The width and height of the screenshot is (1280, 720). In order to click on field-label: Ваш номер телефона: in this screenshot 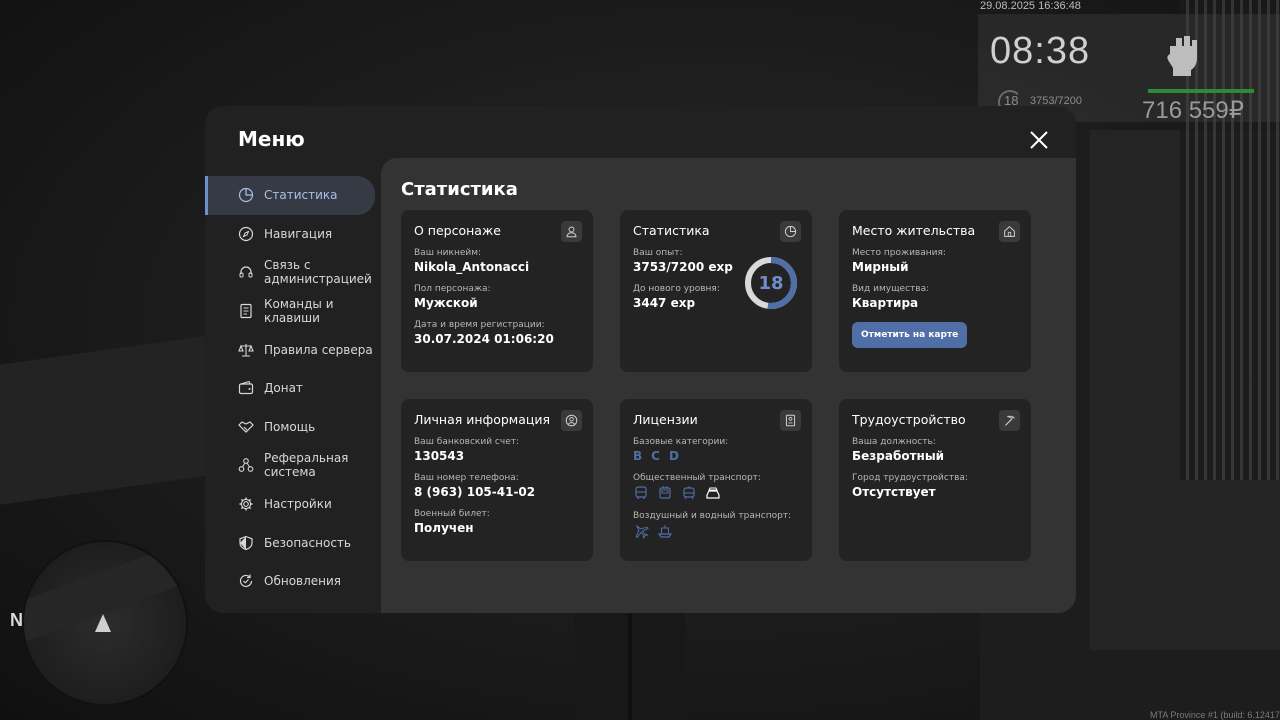, I will do `click(466, 478)`.